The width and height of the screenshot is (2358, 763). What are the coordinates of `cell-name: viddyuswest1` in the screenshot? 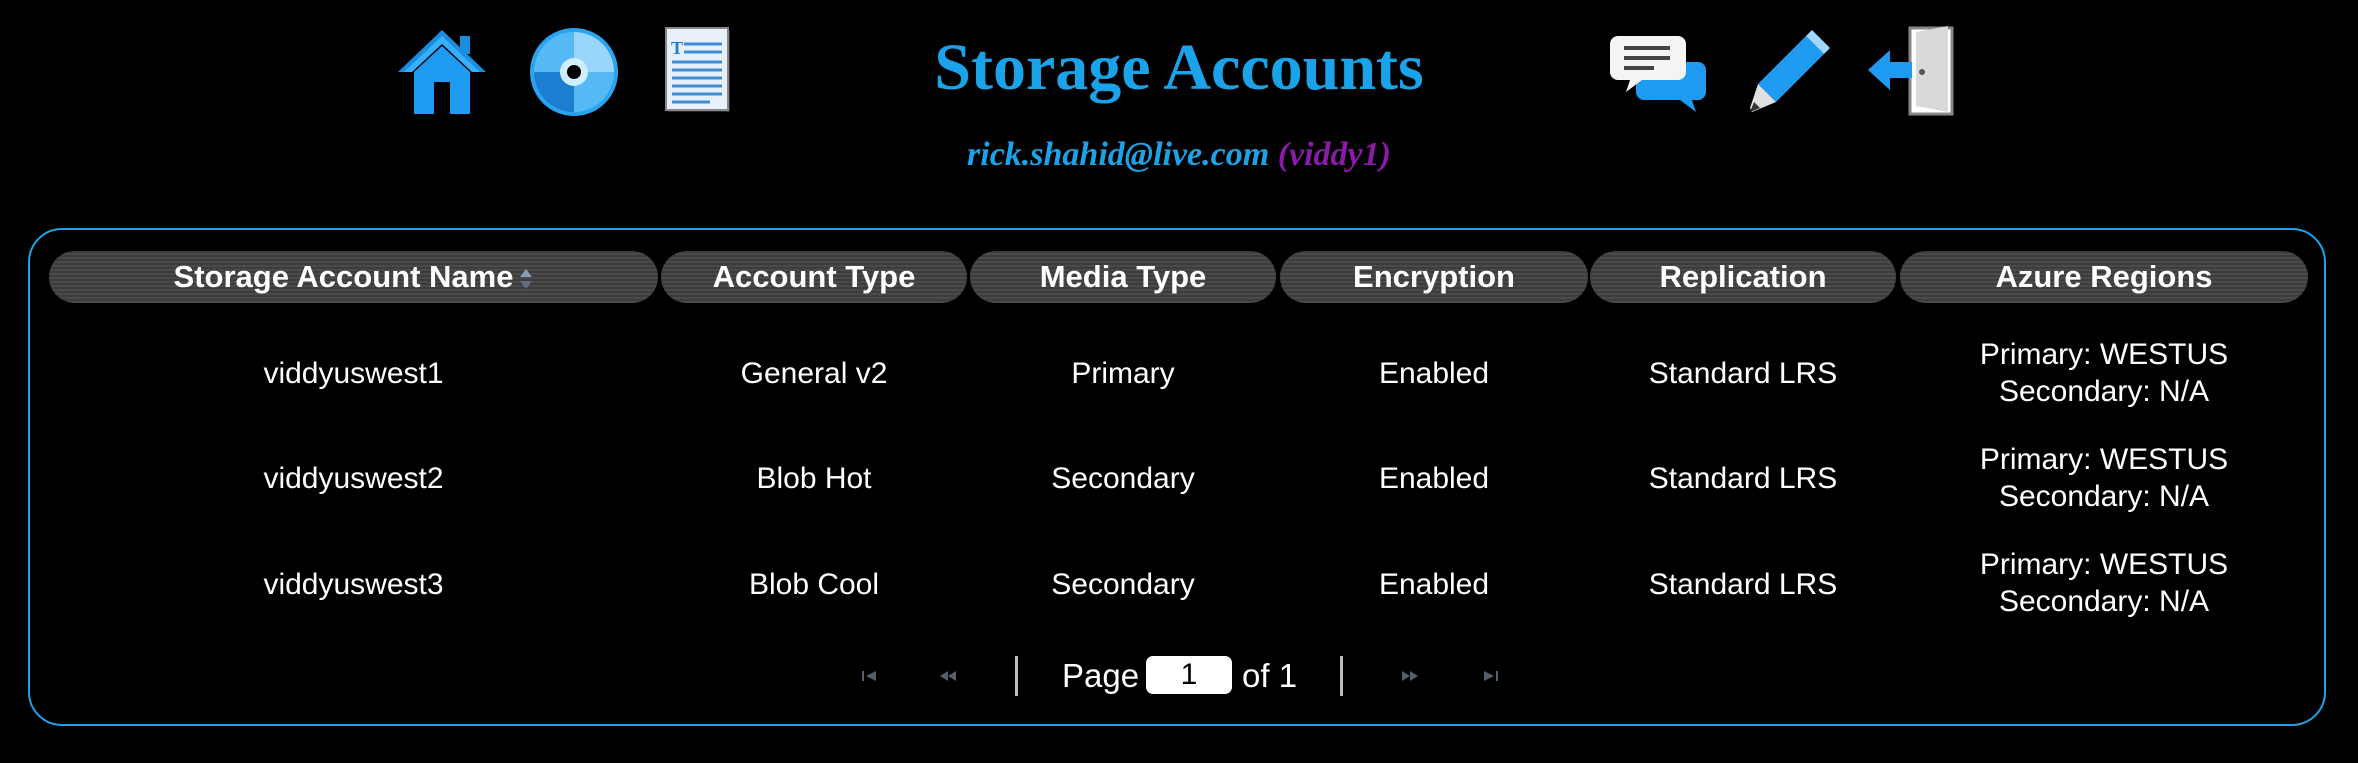 It's located at (353, 373).